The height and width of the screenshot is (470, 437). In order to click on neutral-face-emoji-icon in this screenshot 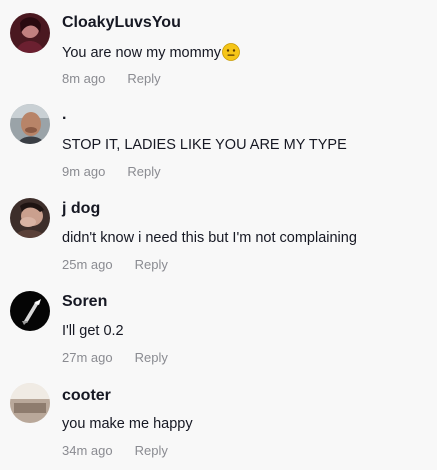, I will do `click(231, 52)`.